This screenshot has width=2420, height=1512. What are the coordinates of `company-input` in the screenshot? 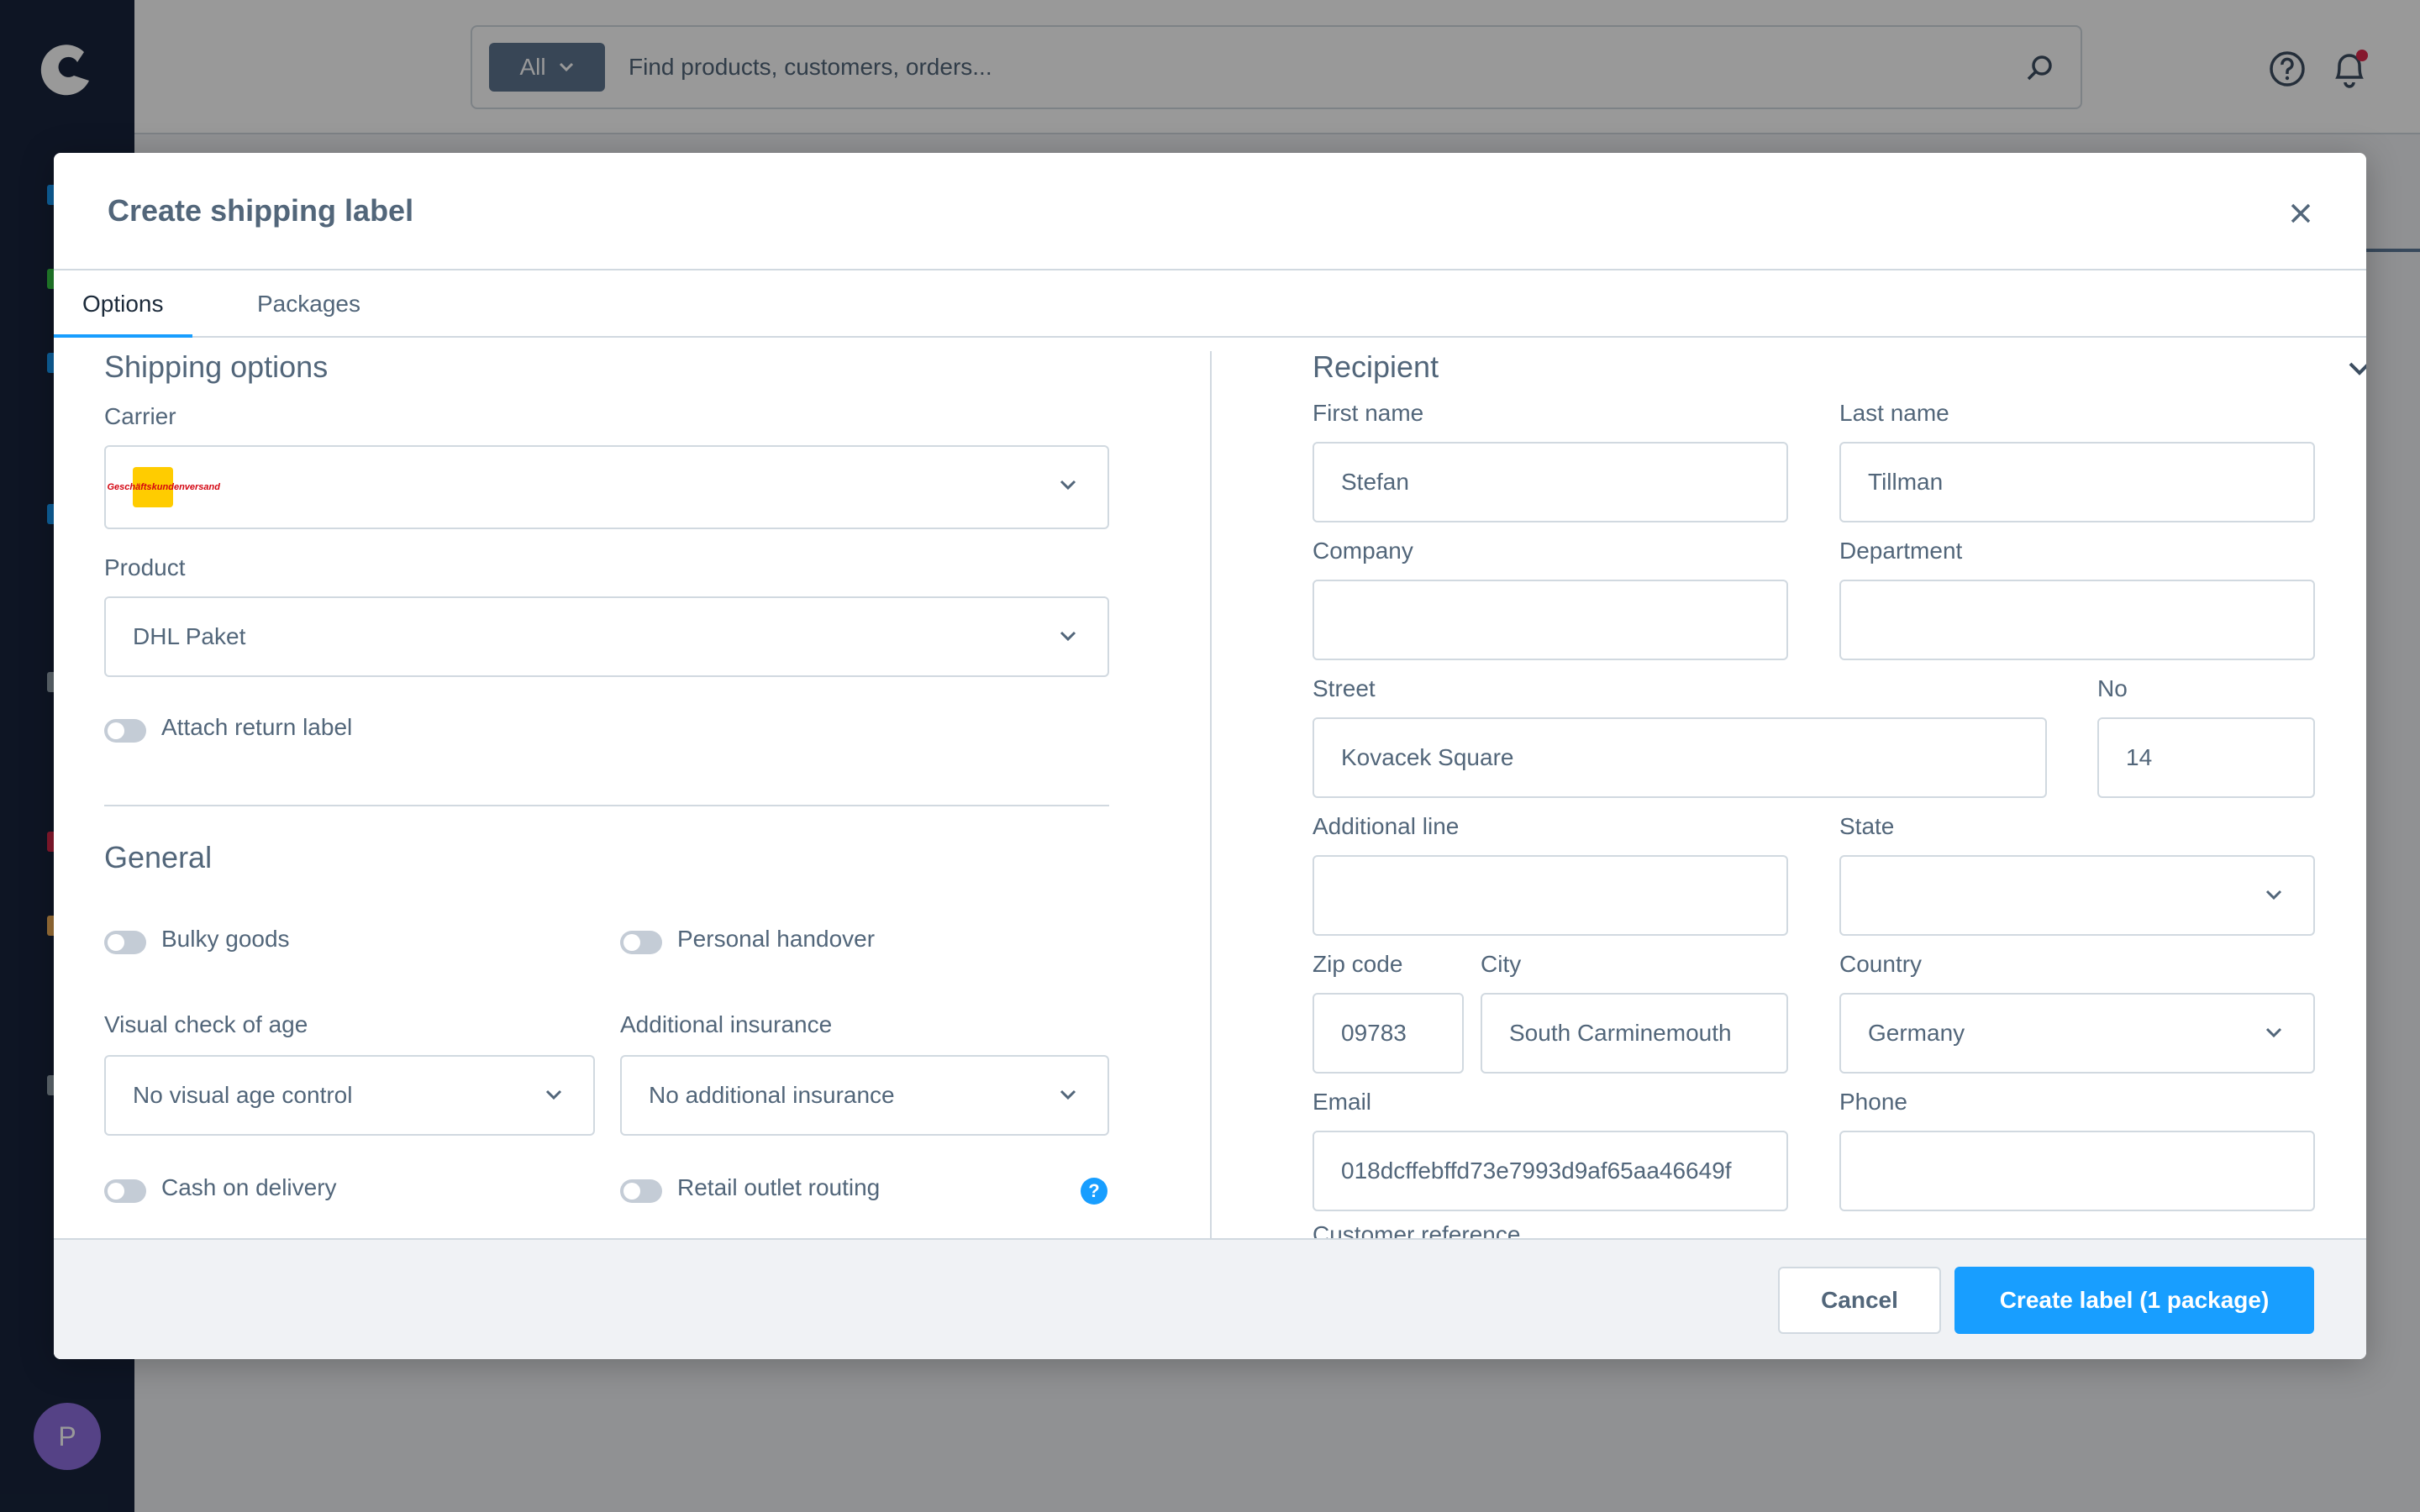 It's located at (1550, 620).